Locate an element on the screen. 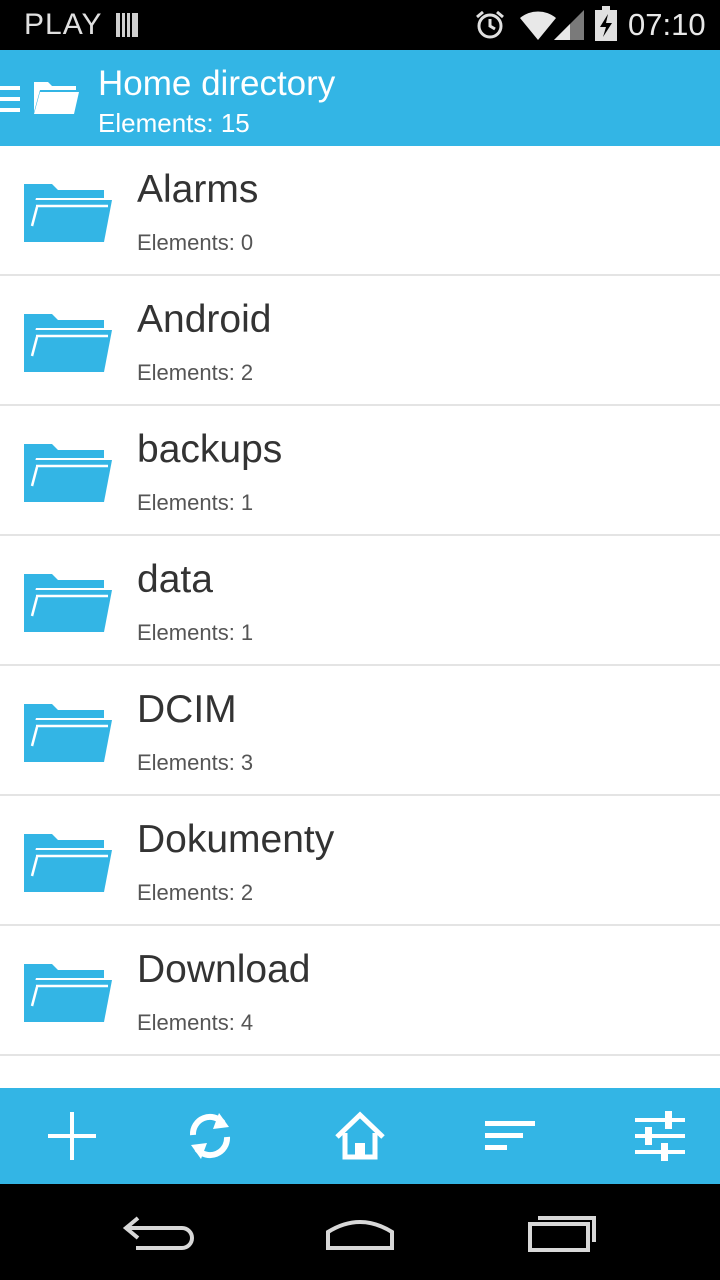 Image resolution: width=720 pixels, height=1280 pixels. carrier-label: PLAY is located at coordinates (63, 24).